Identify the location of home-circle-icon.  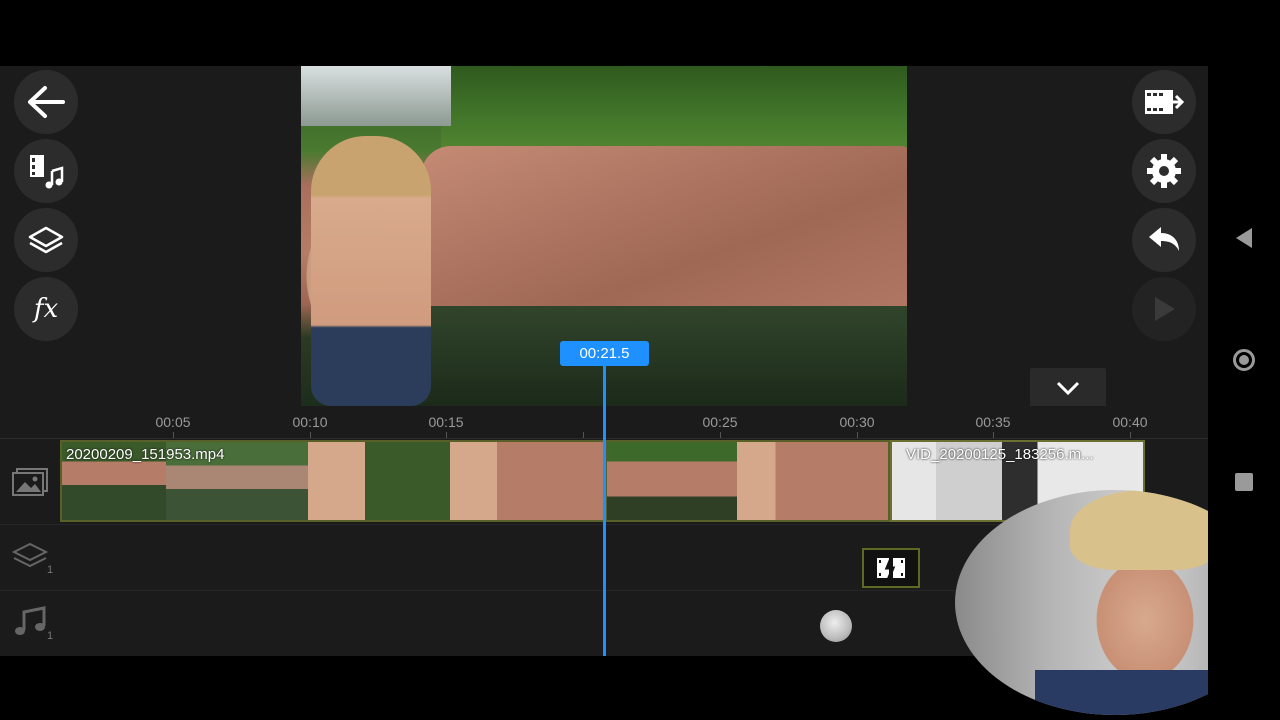
(1244, 360).